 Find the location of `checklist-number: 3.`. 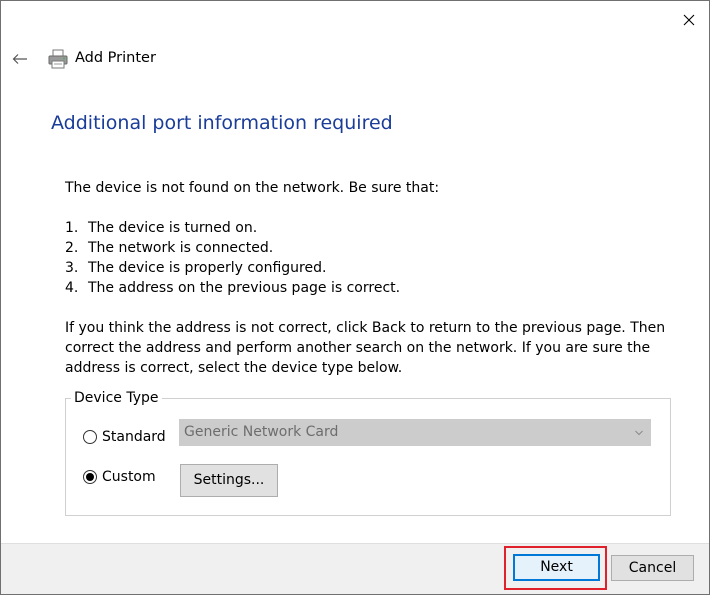

checklist-number: 3. is located at coordinates (72, 268).